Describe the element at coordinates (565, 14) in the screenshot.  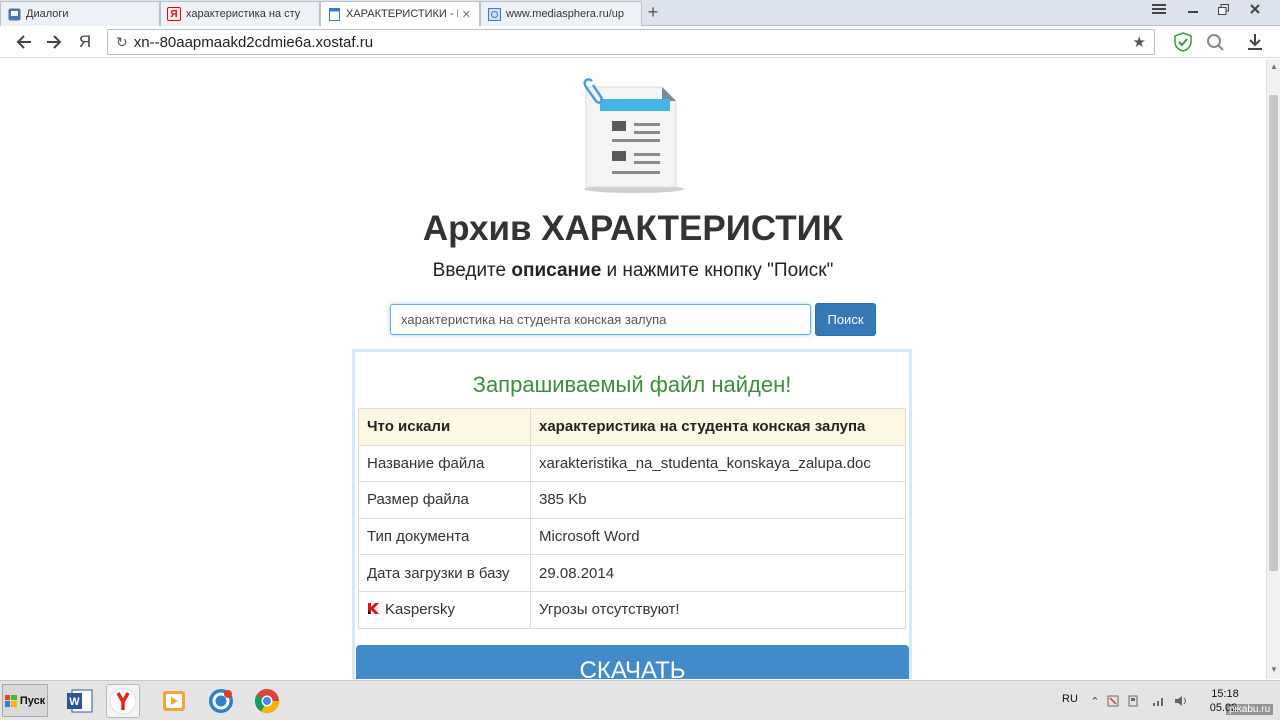
I see `tab-label: www.mediasphera.ru/up` at that location.